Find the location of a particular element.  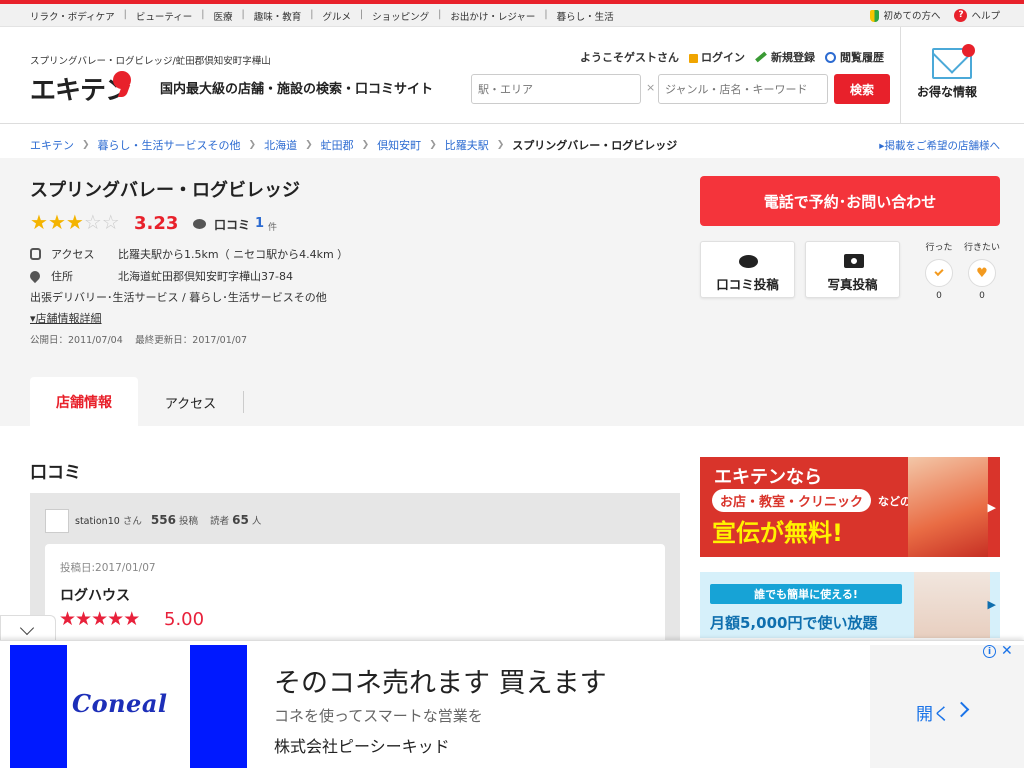

reviews-section-title: 口コミ is located at coordinates (55, 473).